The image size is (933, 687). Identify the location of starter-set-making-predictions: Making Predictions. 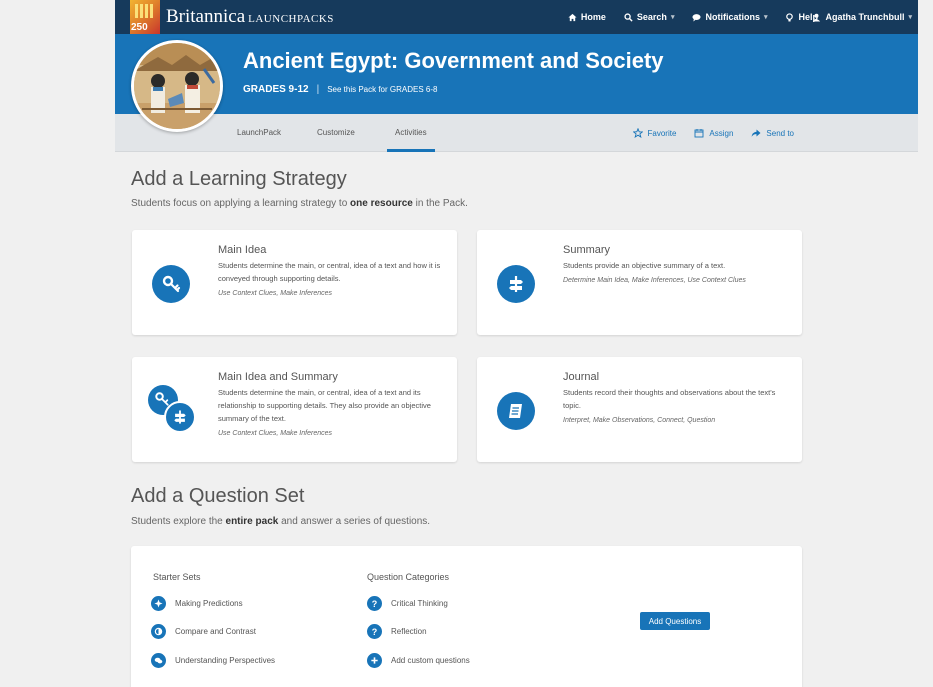
(197, 603).